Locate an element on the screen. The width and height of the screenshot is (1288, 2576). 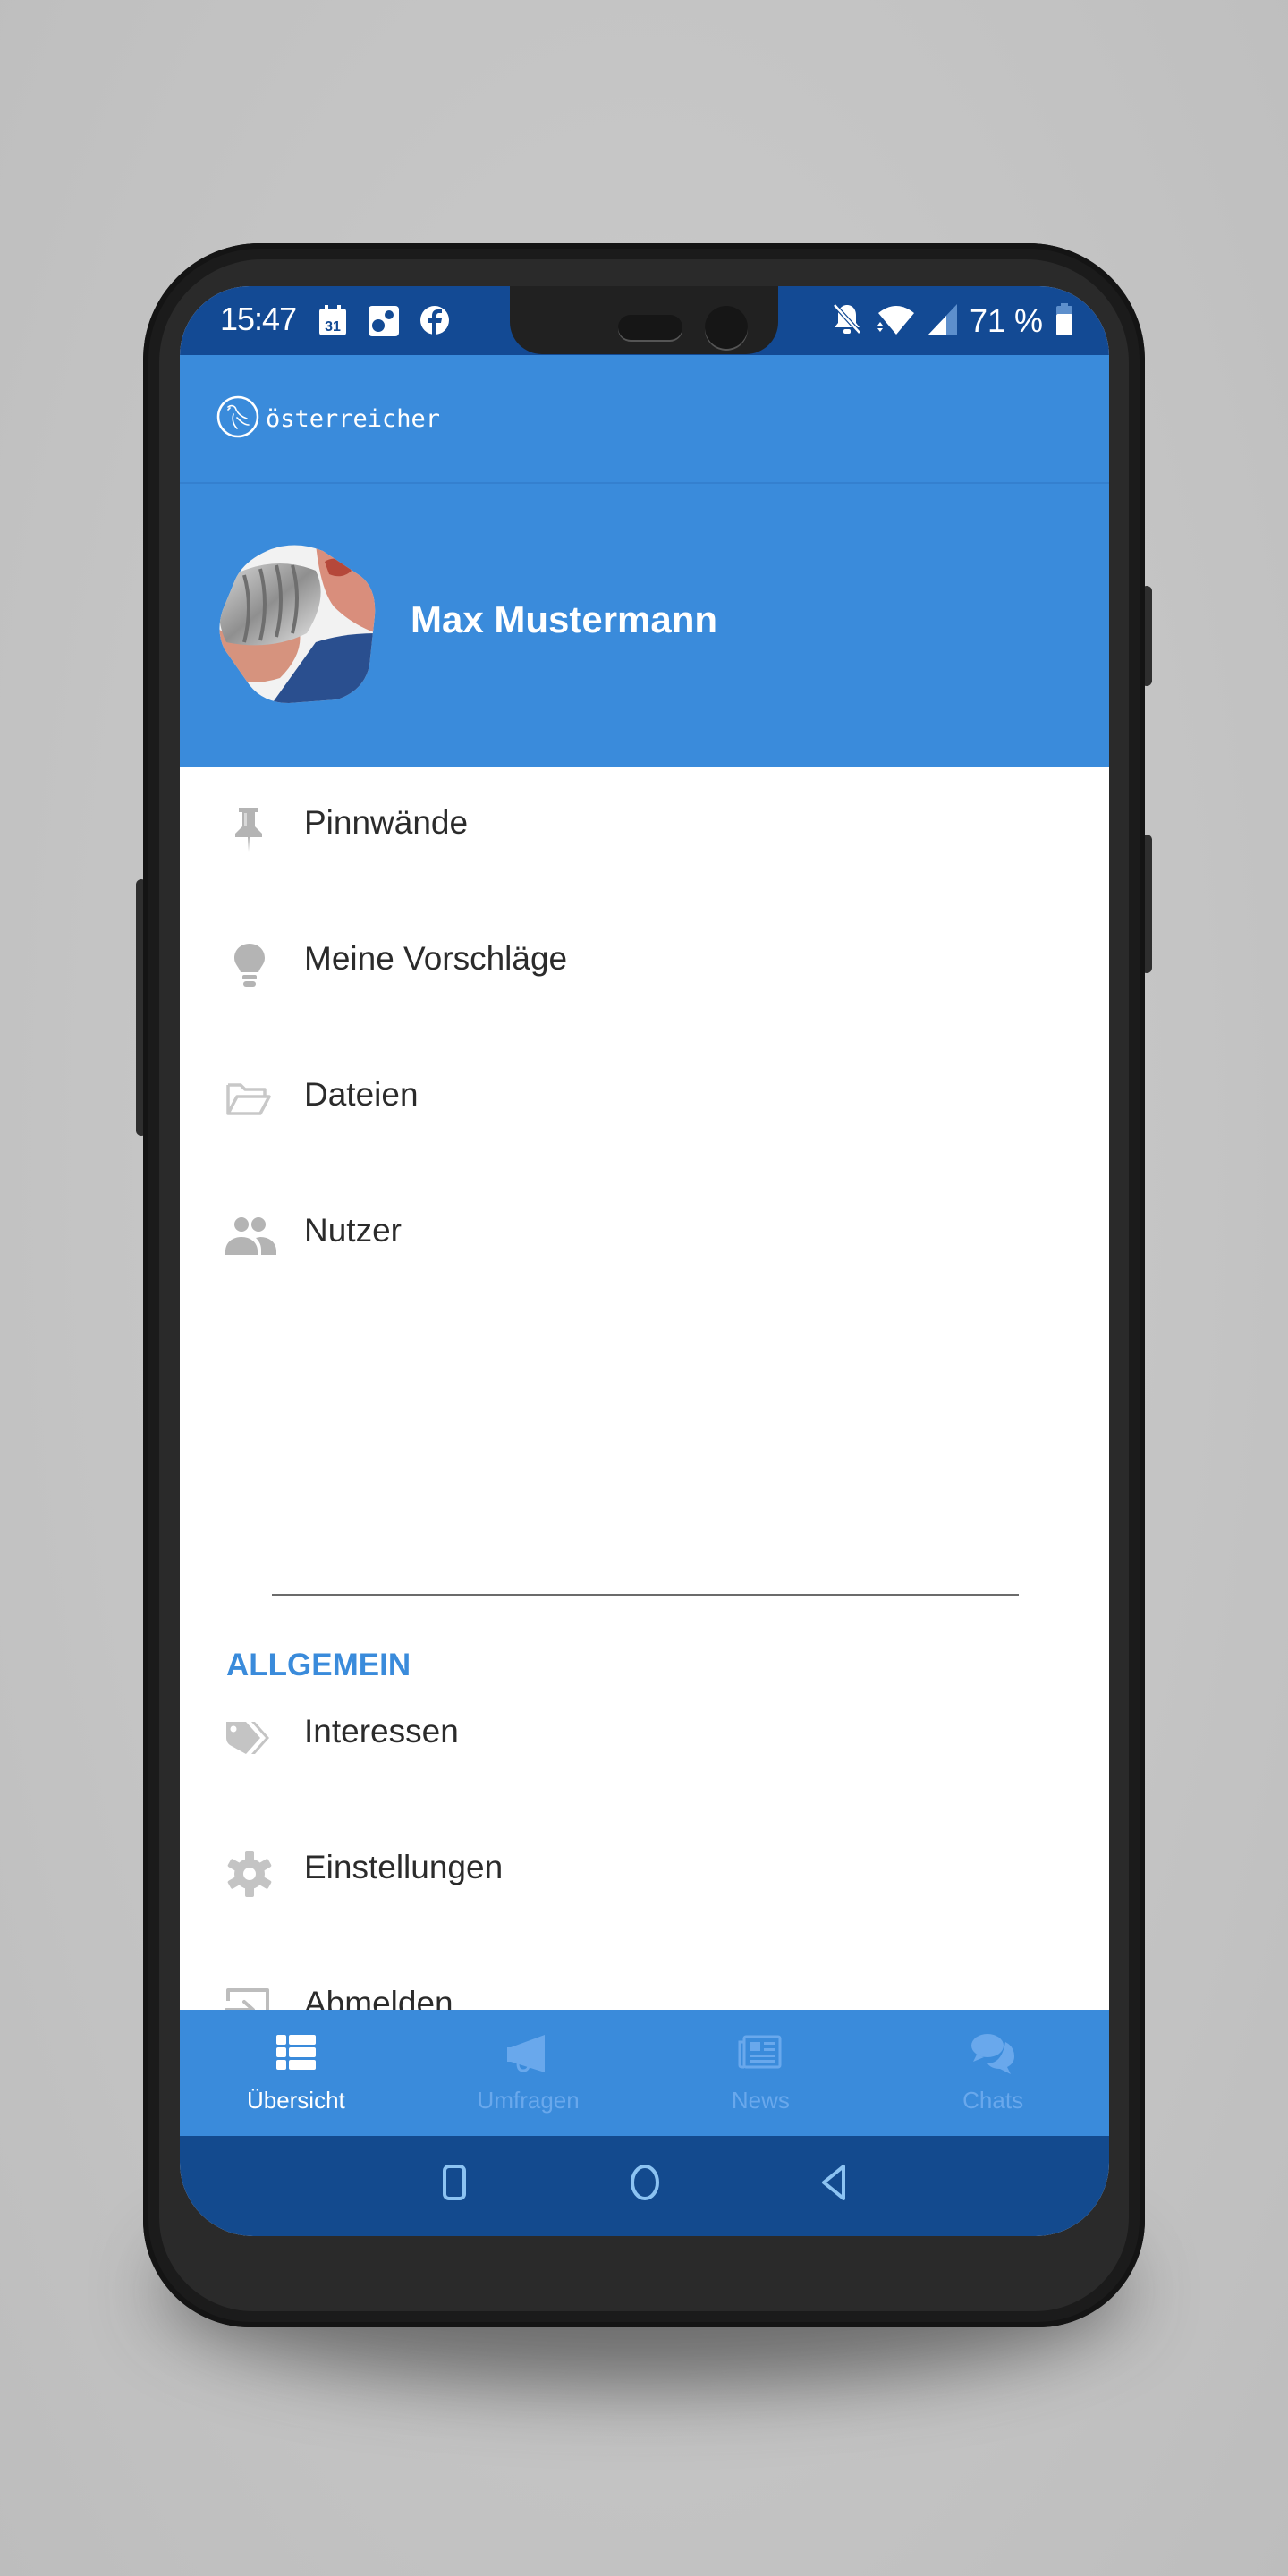
menu-item-interessen: Interessen is located at coordinates (644, 1736).